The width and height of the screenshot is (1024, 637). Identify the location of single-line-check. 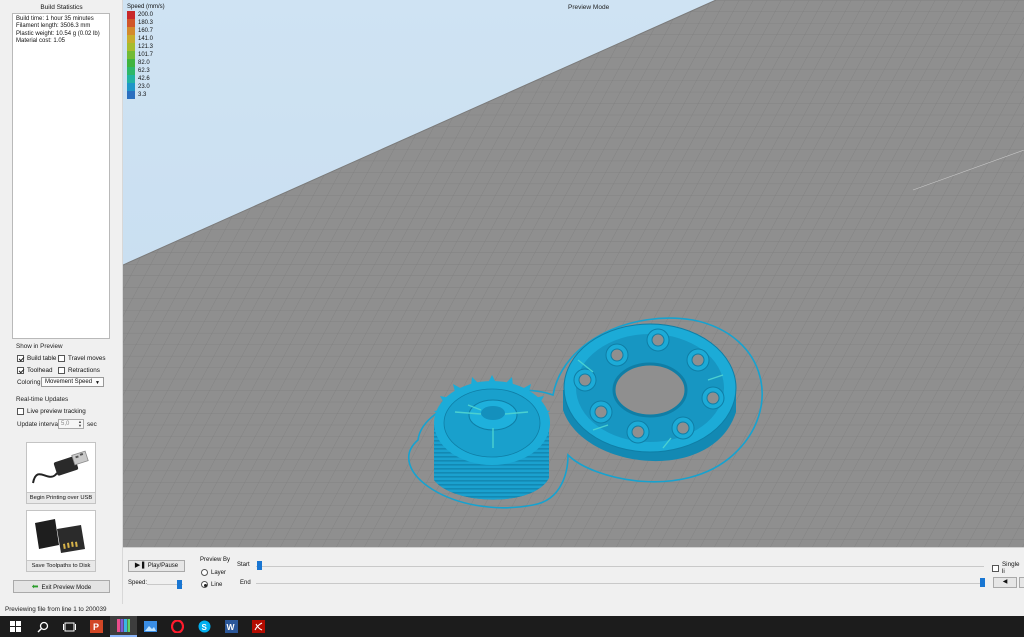
(995, 568).